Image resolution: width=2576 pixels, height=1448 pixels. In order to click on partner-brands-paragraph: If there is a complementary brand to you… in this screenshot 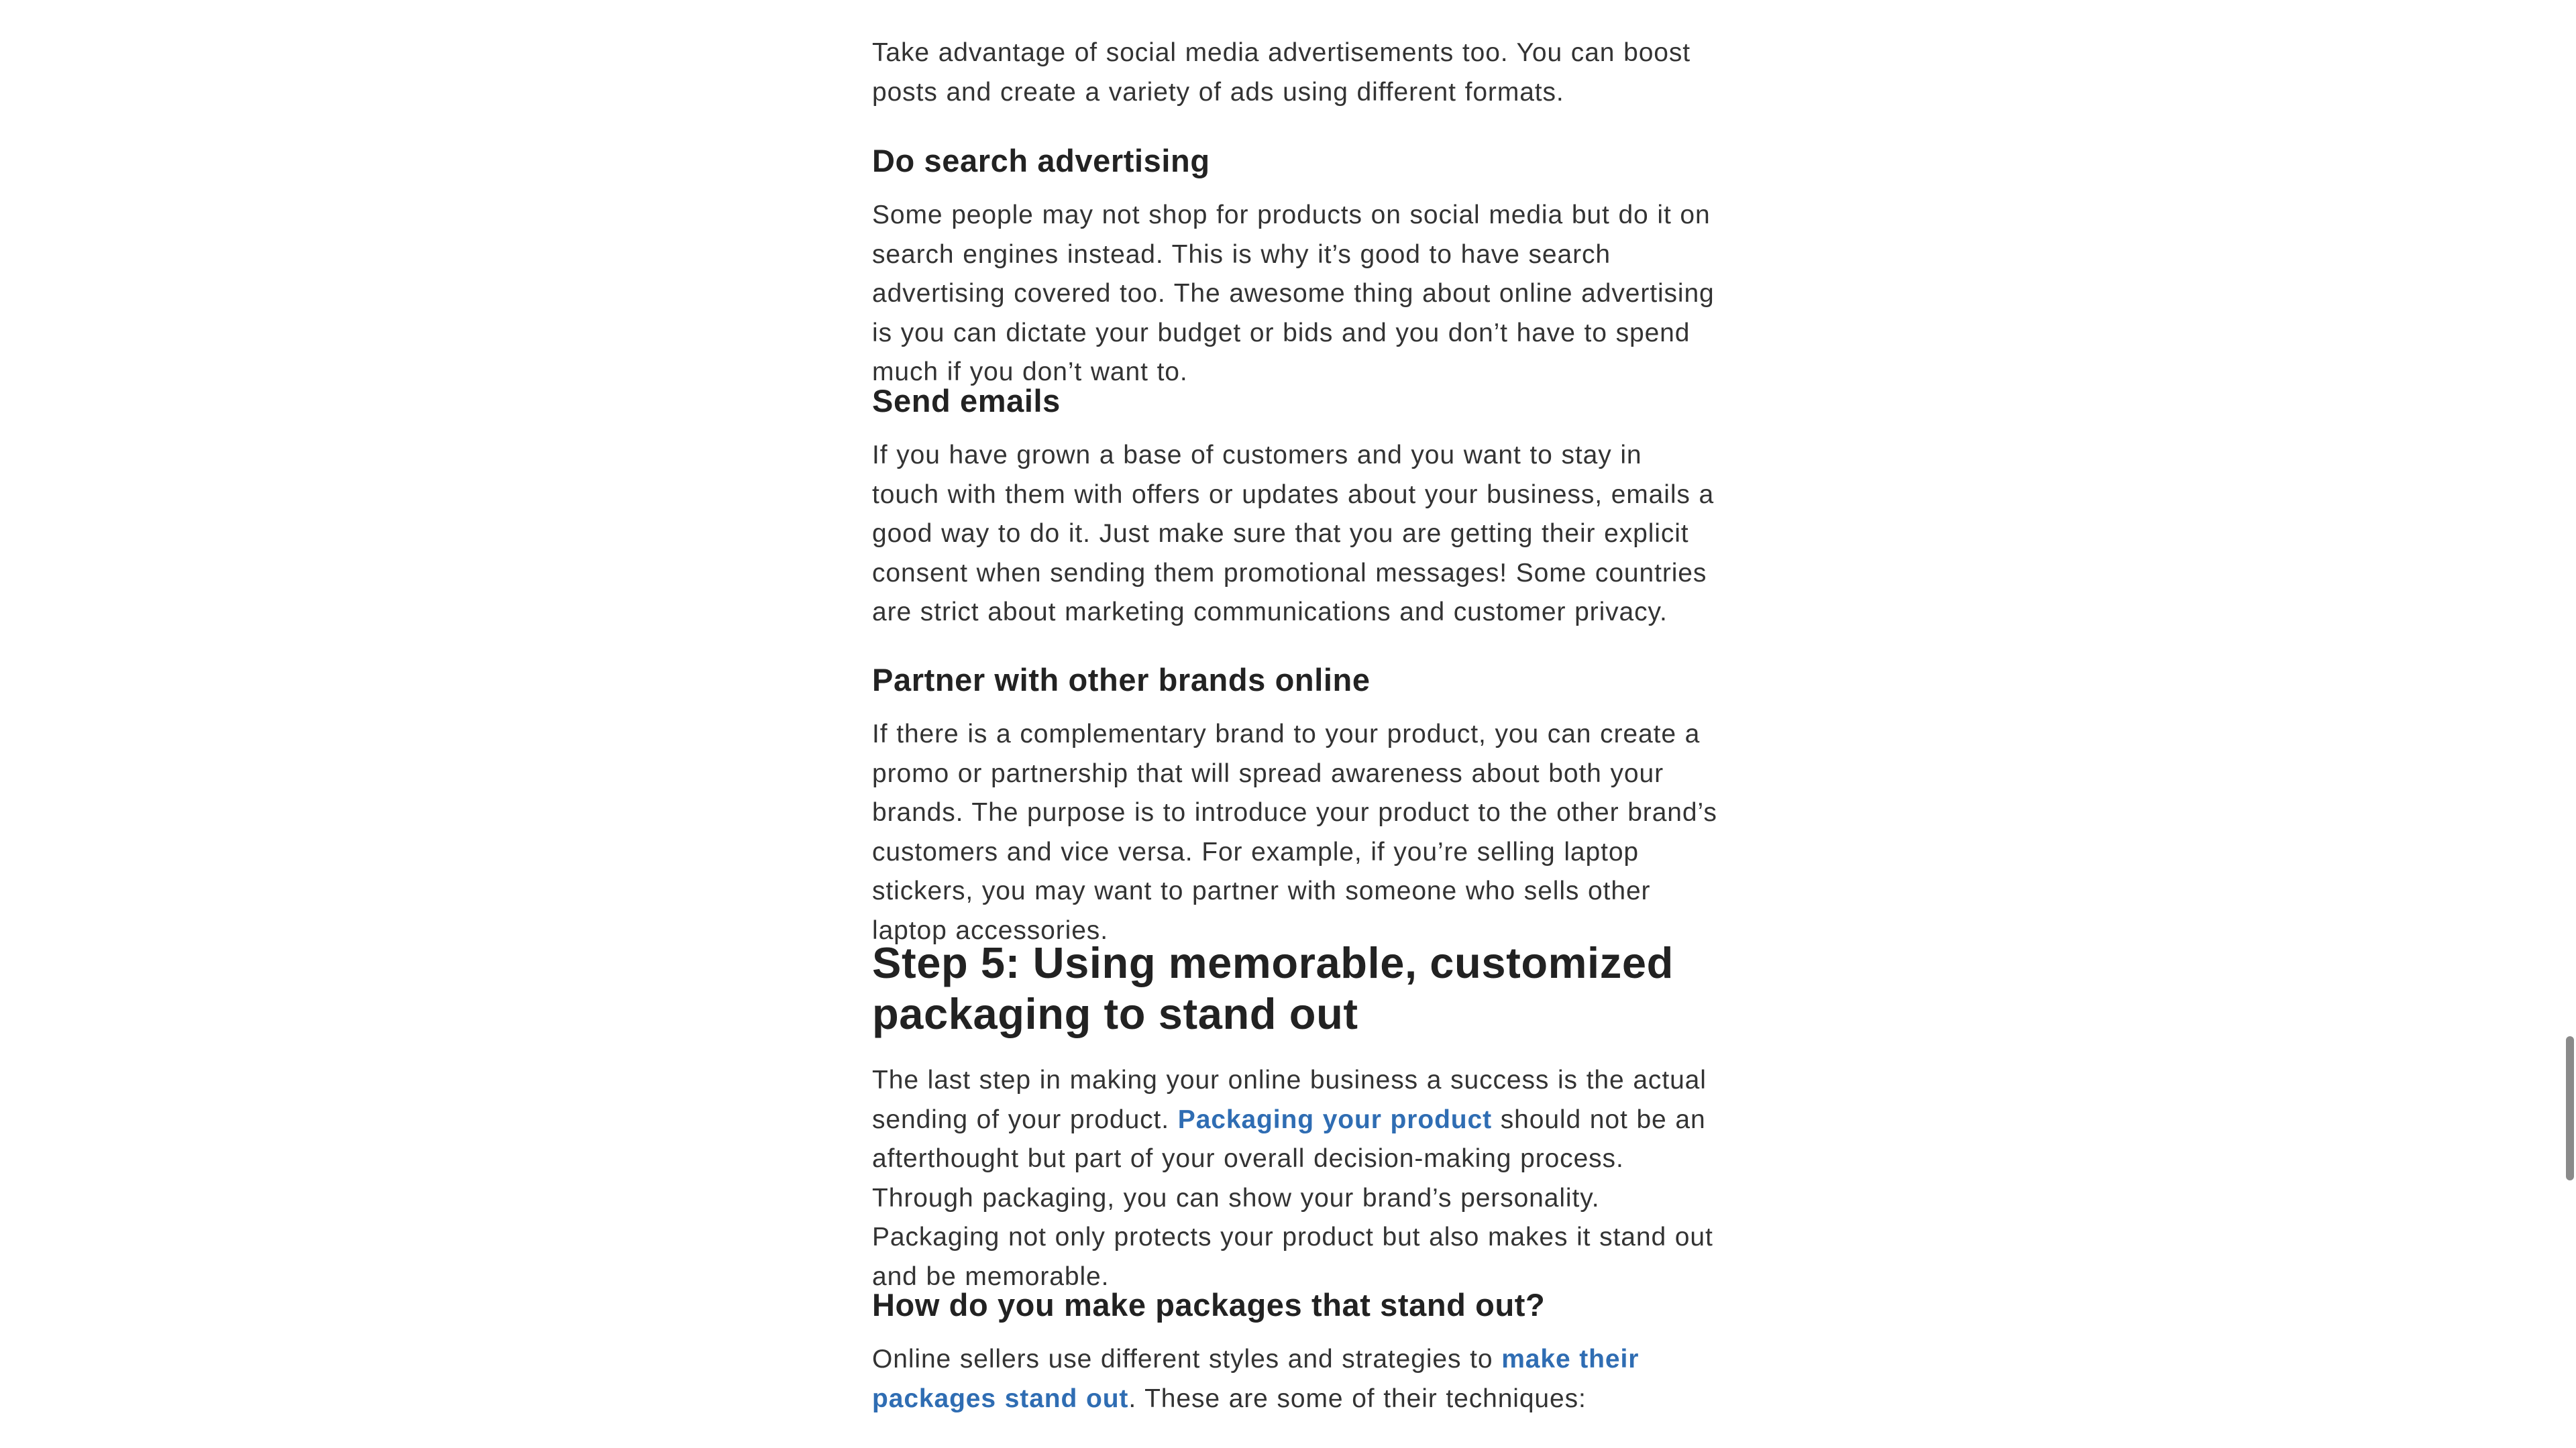, I will do `click(1294, 832)`.